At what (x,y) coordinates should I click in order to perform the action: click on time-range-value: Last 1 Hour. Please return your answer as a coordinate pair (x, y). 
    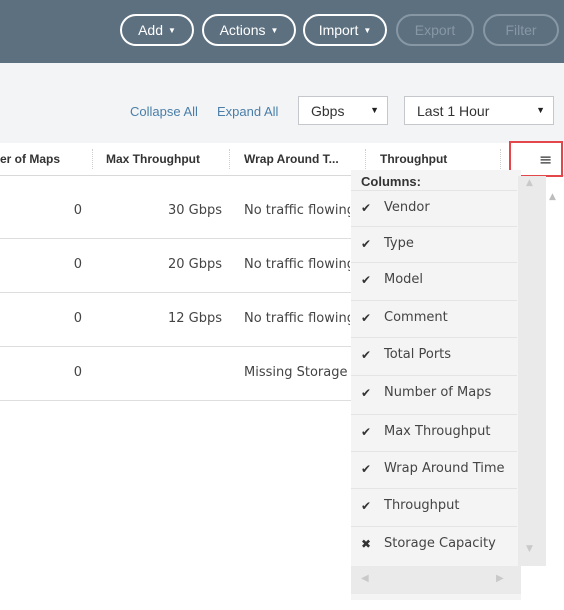
    Looking at the image, I should click on (453, 111).